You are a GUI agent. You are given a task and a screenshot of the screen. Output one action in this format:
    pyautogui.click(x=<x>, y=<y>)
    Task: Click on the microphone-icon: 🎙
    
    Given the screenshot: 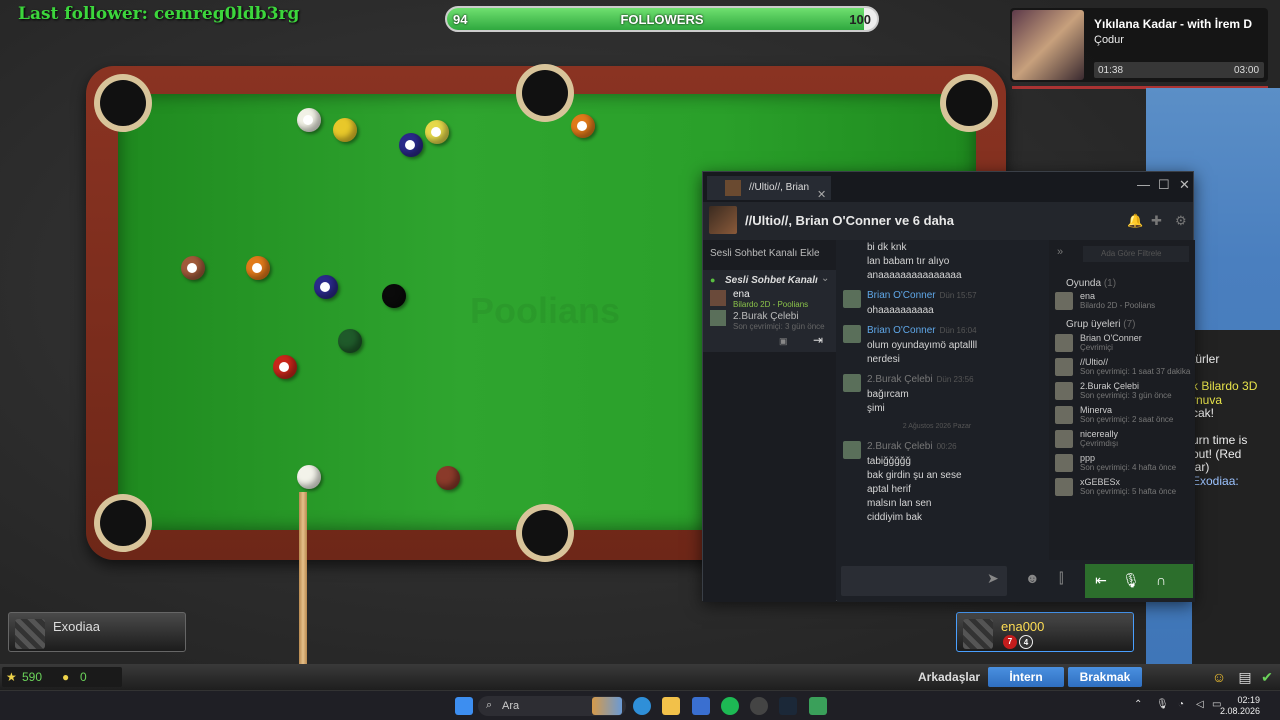 What is the action you would take?
    pyautogui.click(x=1131, y=580)
    